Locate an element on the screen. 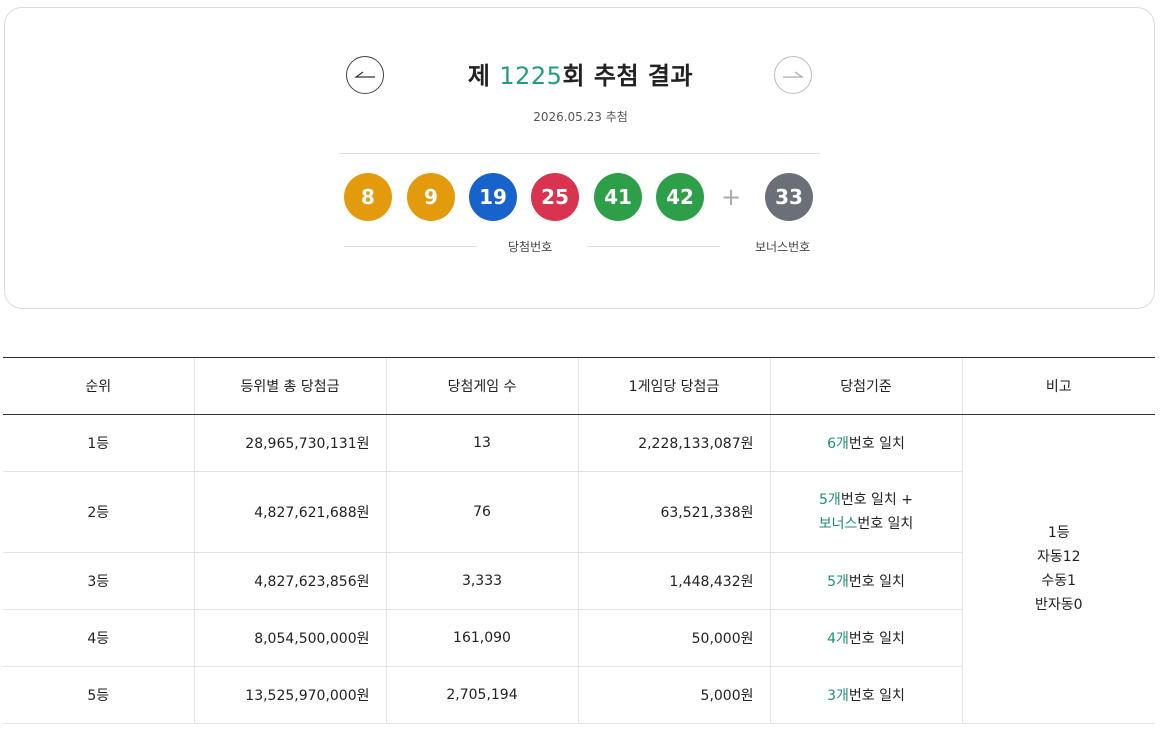  note-line: 1등 is located at coordinates (1058, 533).